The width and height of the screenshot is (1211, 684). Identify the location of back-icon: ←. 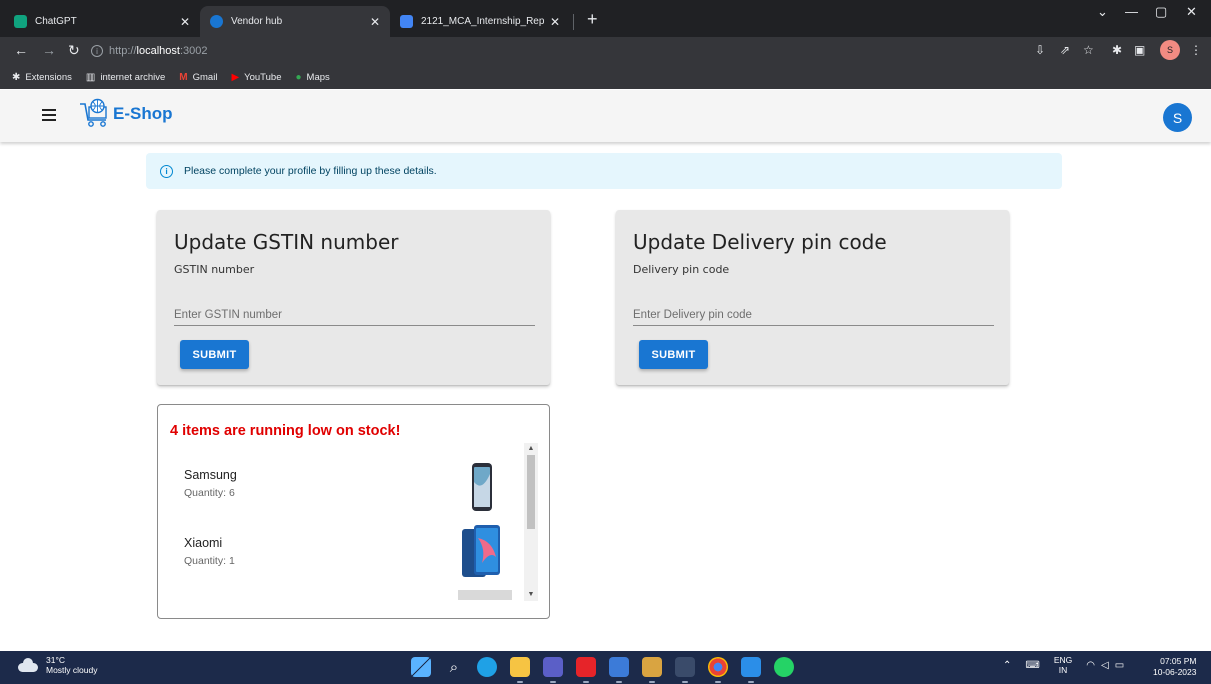
(21, 50).